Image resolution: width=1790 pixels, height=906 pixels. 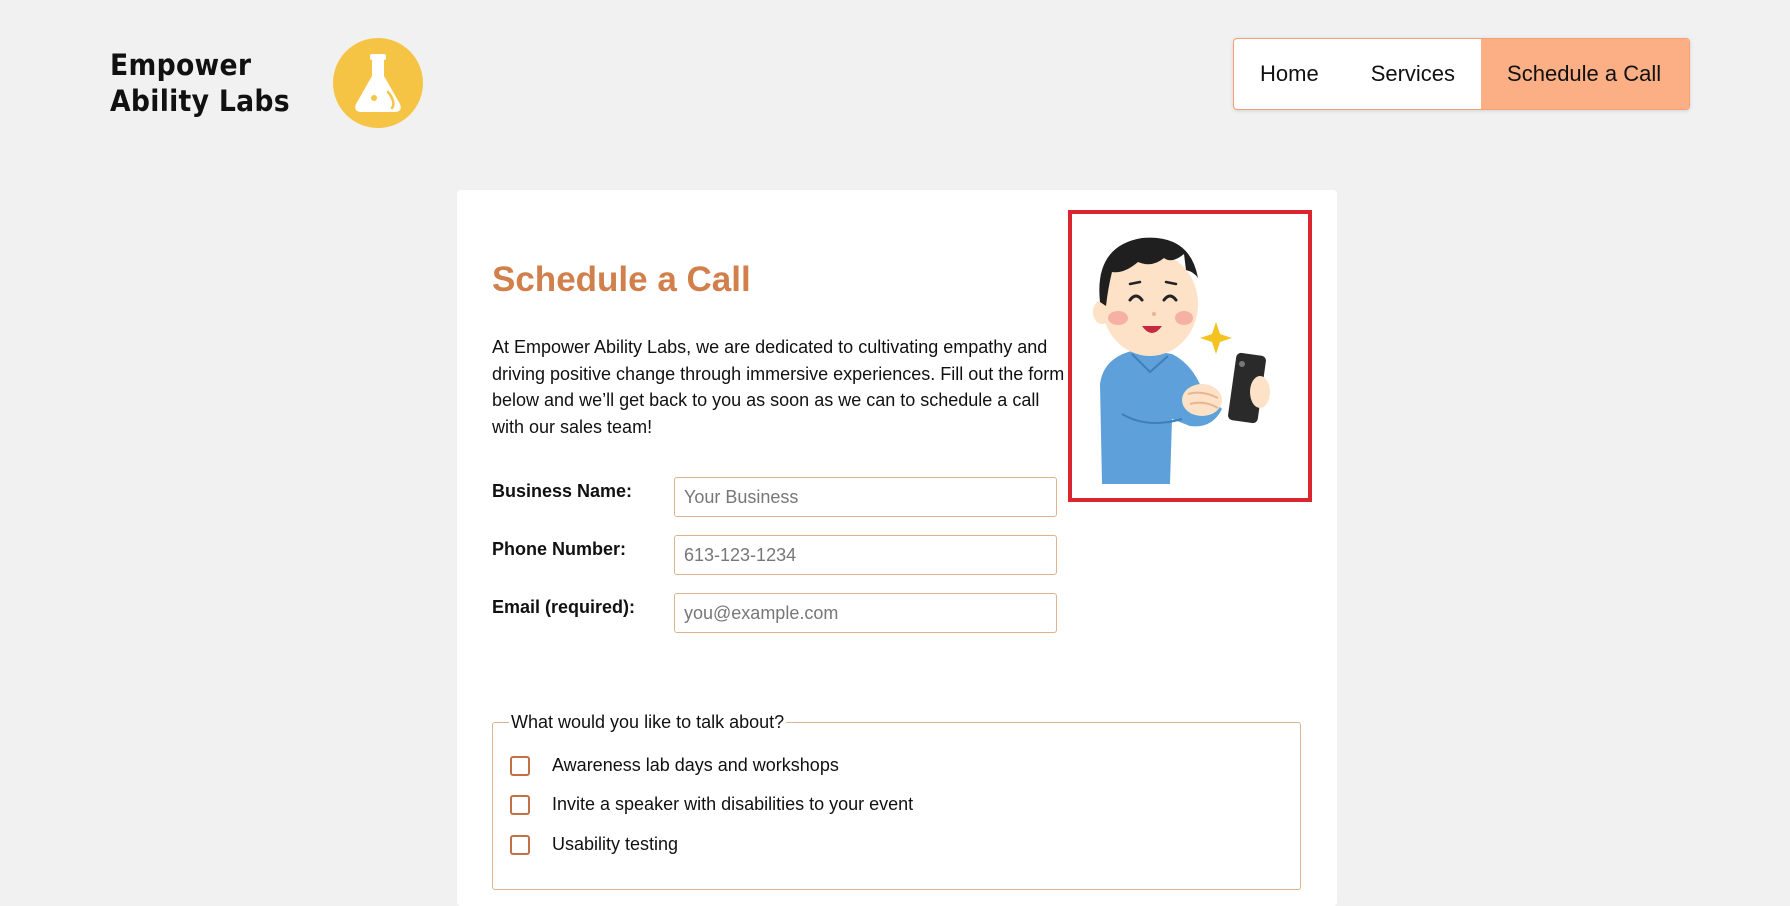 What do you see at coordinates (865, 555) in the screenshot?
I see `phone-number-input` at bounding box center [865, 555].